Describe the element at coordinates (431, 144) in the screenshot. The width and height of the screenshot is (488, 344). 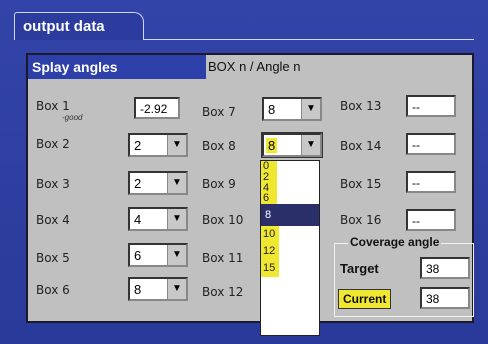
I see `box-14-field: --` at that location.